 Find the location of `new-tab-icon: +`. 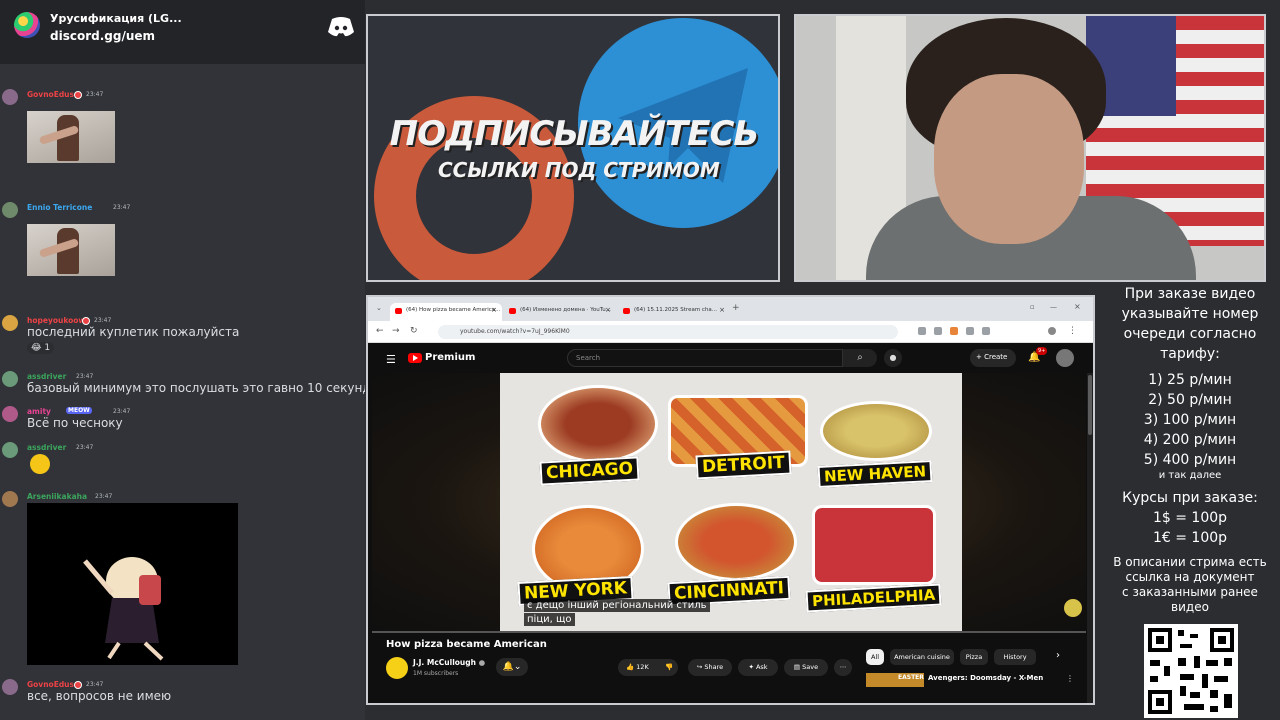

new-tab-icon: + is located at coordinates (736, 308).